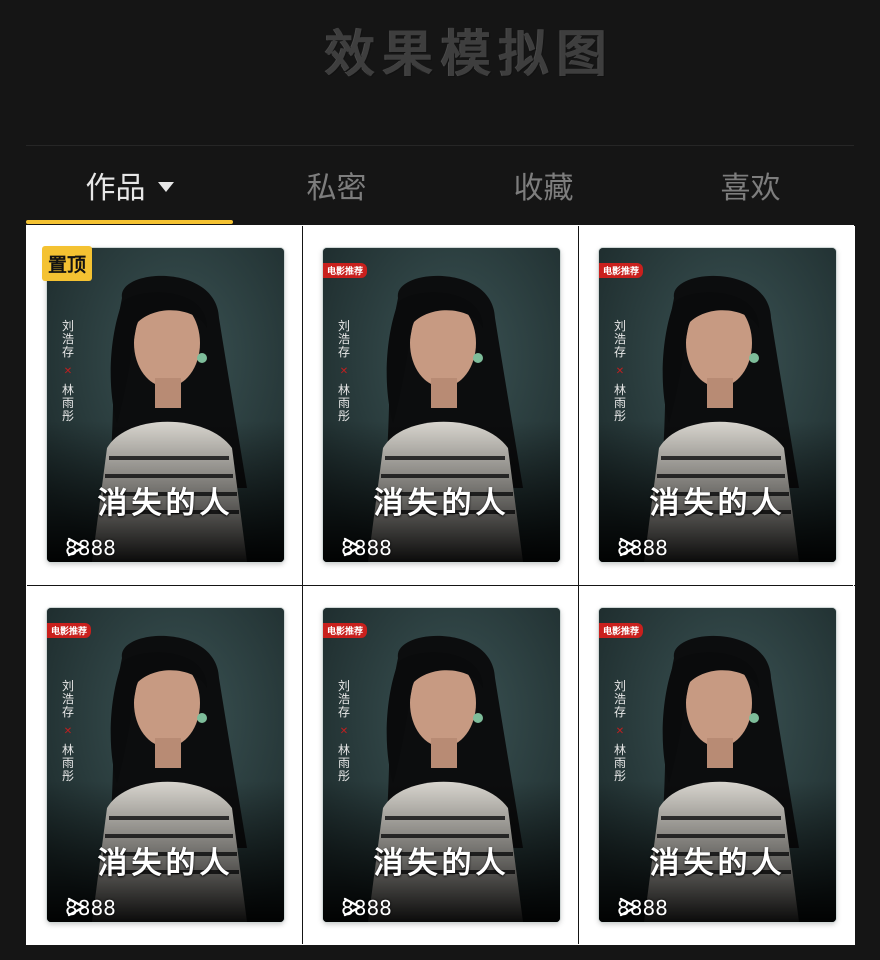 The width and height of the screenshot is (880, 960). I want to click on tab-private: 私密, so click(336, 185).